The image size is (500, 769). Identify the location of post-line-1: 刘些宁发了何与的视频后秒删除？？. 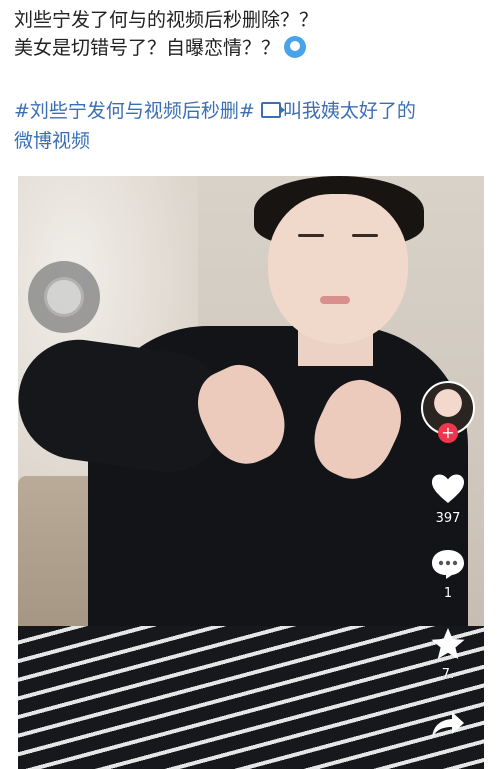
(166, 20).